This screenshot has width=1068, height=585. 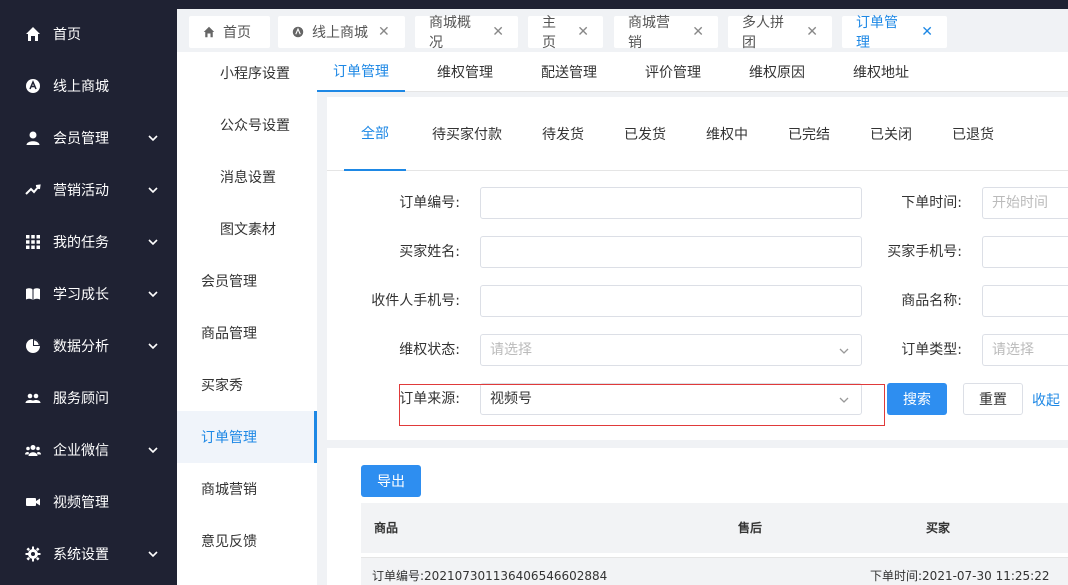 What do you see at coordinates (1025, 203) in the screenshot?
I see `order-time-start-input: 开始时间` at bounding box center [1025, 203].